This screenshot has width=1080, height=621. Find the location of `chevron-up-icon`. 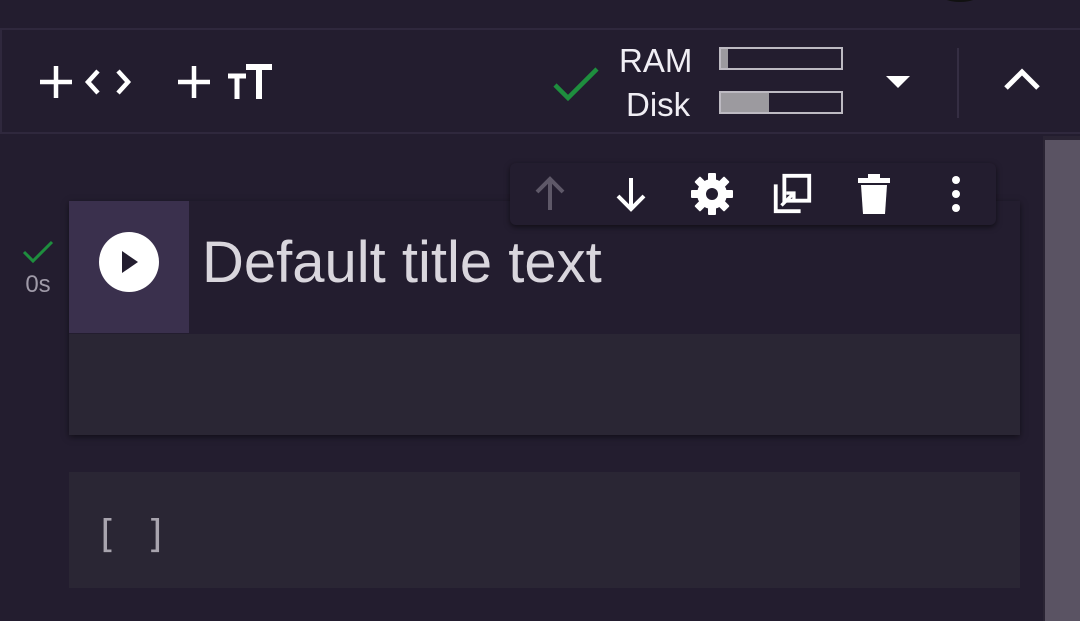

chevron-up-icon is located at coordinates (1022, 79).